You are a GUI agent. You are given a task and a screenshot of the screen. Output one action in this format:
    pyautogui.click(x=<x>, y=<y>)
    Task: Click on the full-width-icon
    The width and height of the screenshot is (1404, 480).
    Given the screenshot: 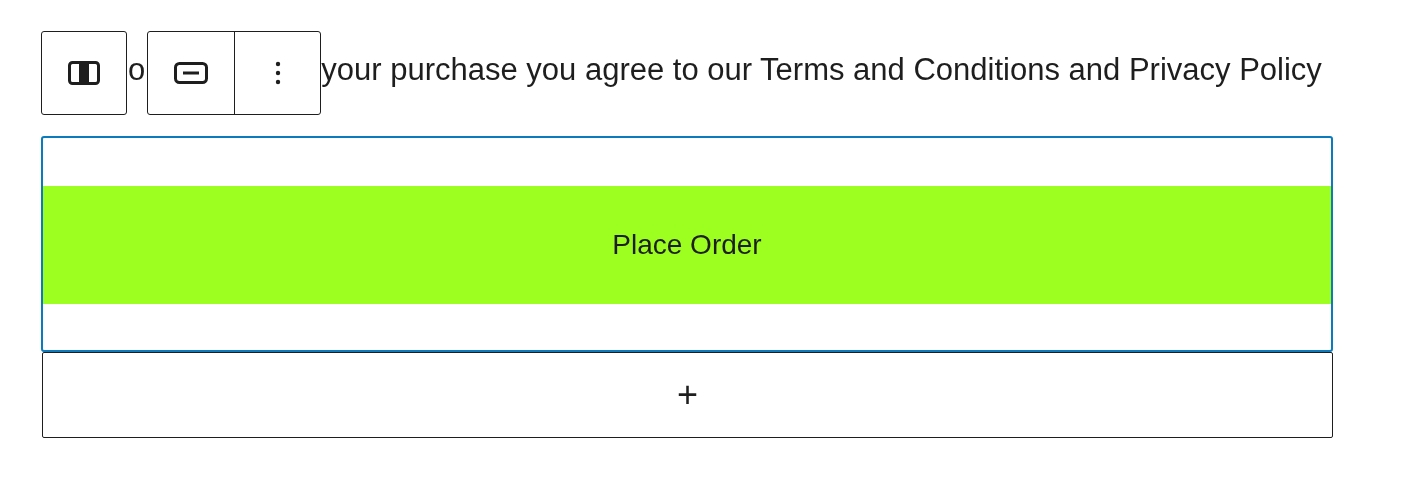 What is the action you would take?
    pyautogui.click(x=84, y=73)
    